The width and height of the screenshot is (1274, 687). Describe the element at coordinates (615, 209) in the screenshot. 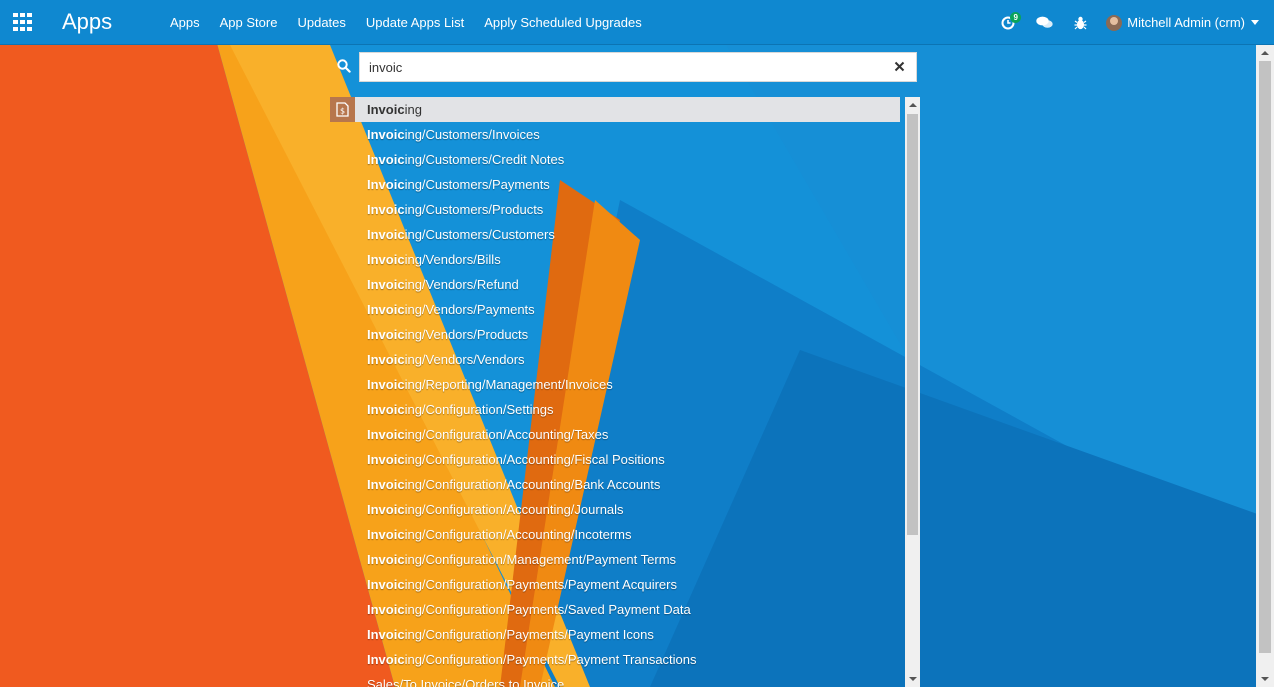

I see `result-item: Invoicing/Customers/Products` at that location.